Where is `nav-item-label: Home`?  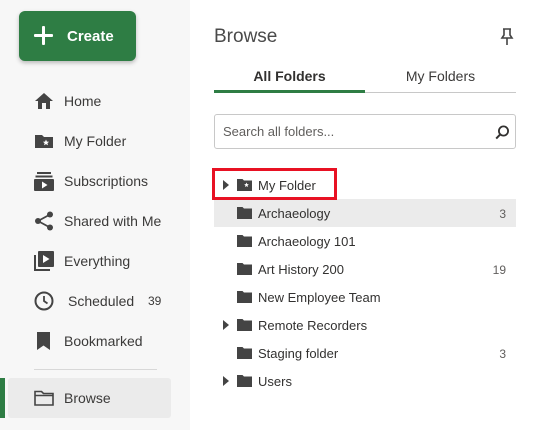
nav-item-label: Home is located at coordinates (83, 101).